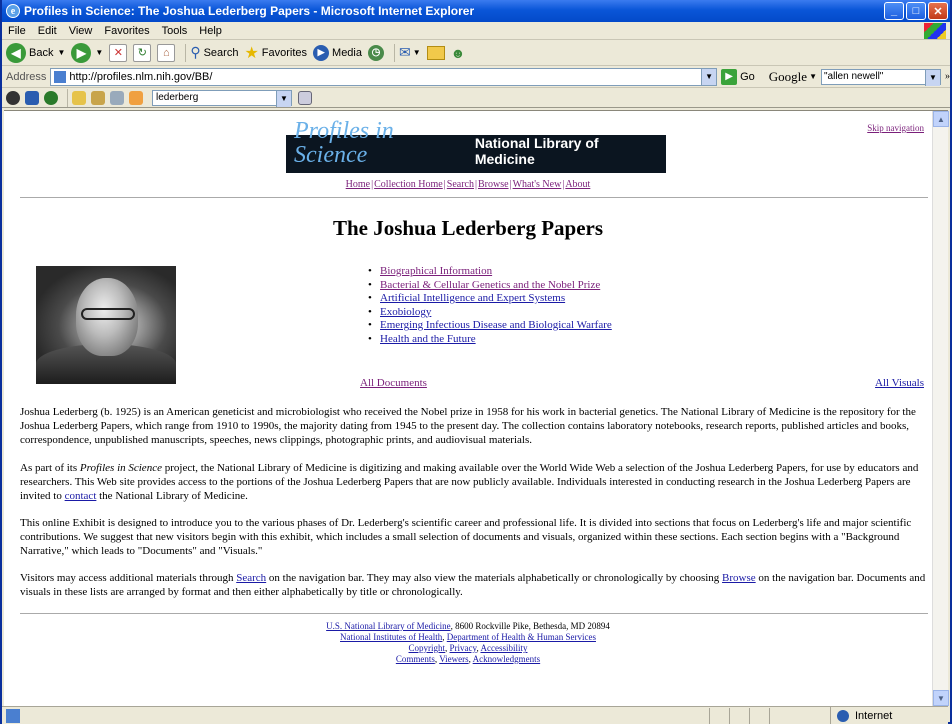  What do you see at coordinates (305, 97) in the screenshot?
I see `go-icon` at bounding box center [305, 97].